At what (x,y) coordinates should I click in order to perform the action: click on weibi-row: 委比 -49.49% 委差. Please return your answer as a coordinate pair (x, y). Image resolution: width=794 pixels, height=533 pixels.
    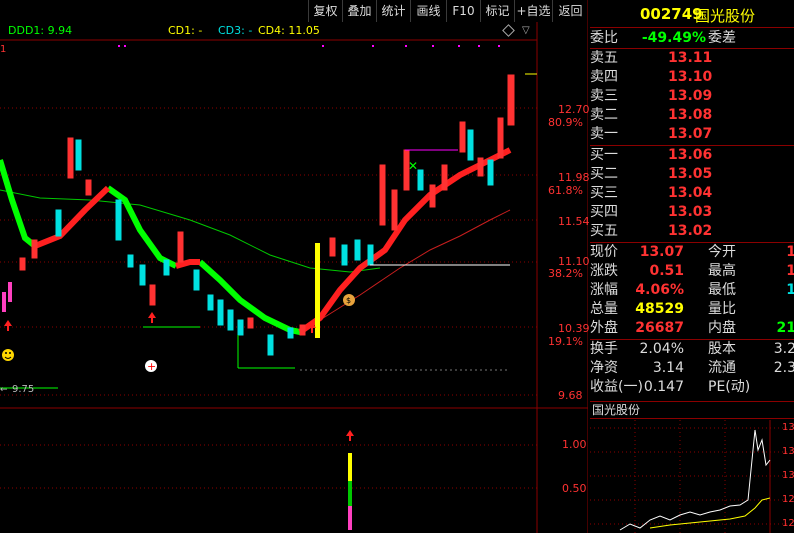
    Looking at the image, I should click on (692, 38).